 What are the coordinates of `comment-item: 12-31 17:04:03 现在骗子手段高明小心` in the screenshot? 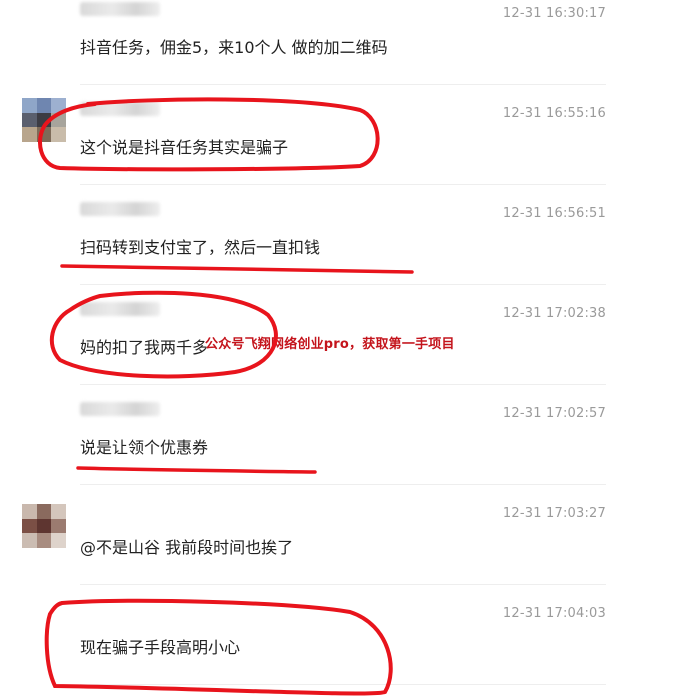 It's located at (345, 650).